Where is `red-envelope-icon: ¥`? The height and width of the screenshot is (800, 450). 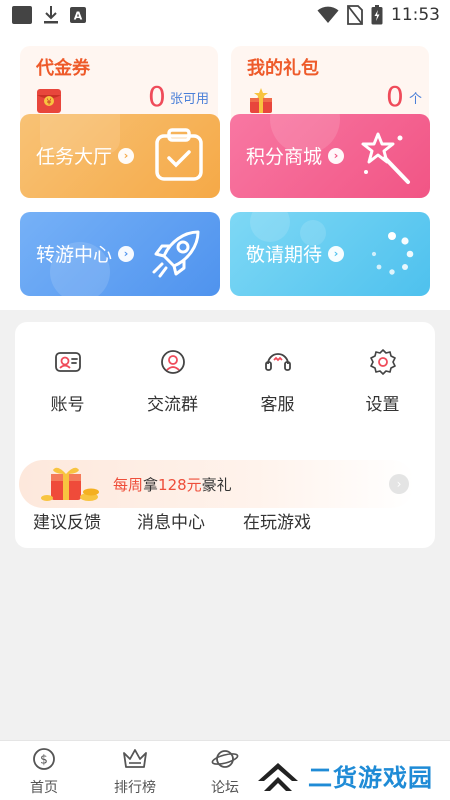 red-envelope-icon: ¥ is located at coordinates (49, 101).